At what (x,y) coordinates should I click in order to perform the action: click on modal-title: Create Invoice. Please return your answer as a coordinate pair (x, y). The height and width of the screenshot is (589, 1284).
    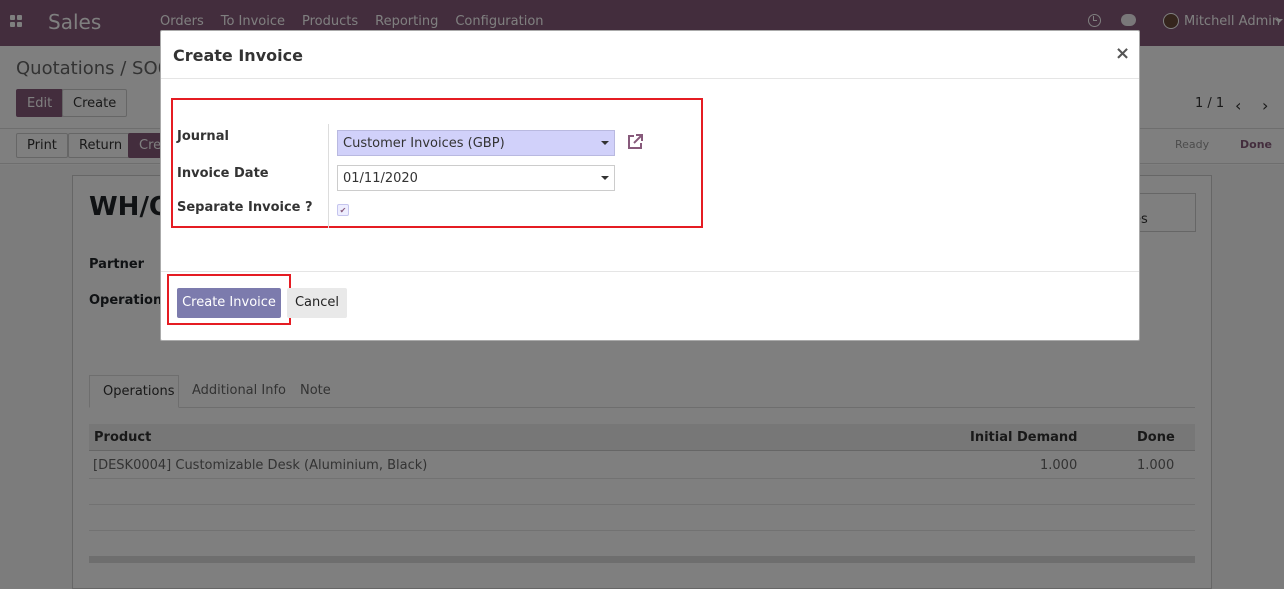
    Looking at the image, I should click on (238, 55).